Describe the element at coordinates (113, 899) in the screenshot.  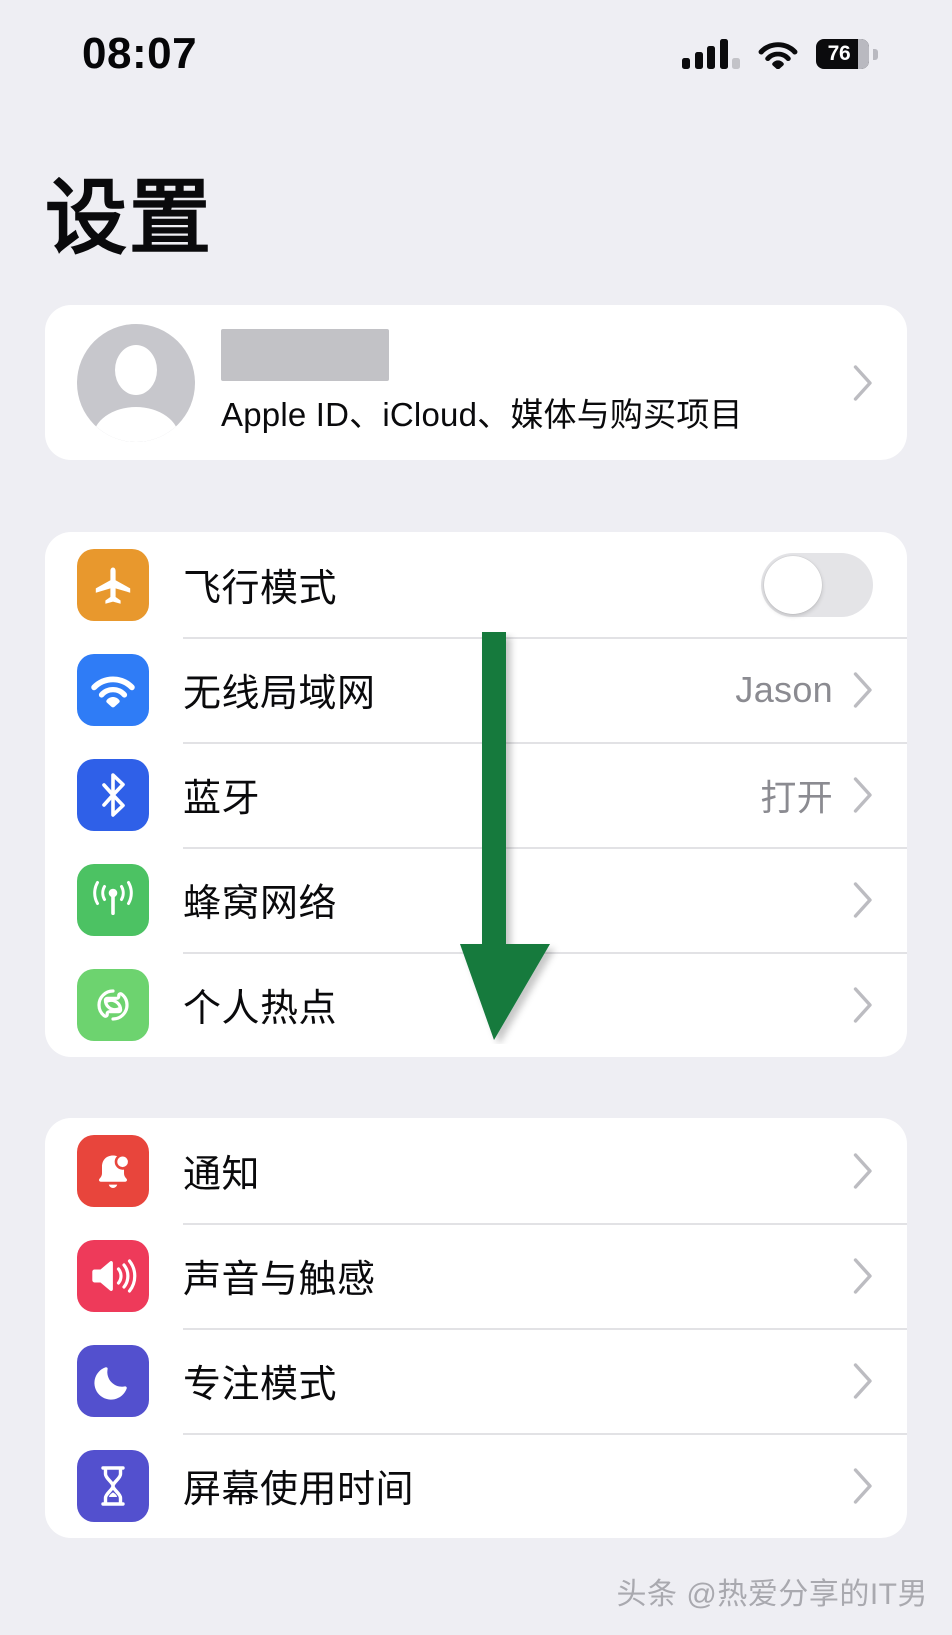
I see `cellular-icon` at that location.